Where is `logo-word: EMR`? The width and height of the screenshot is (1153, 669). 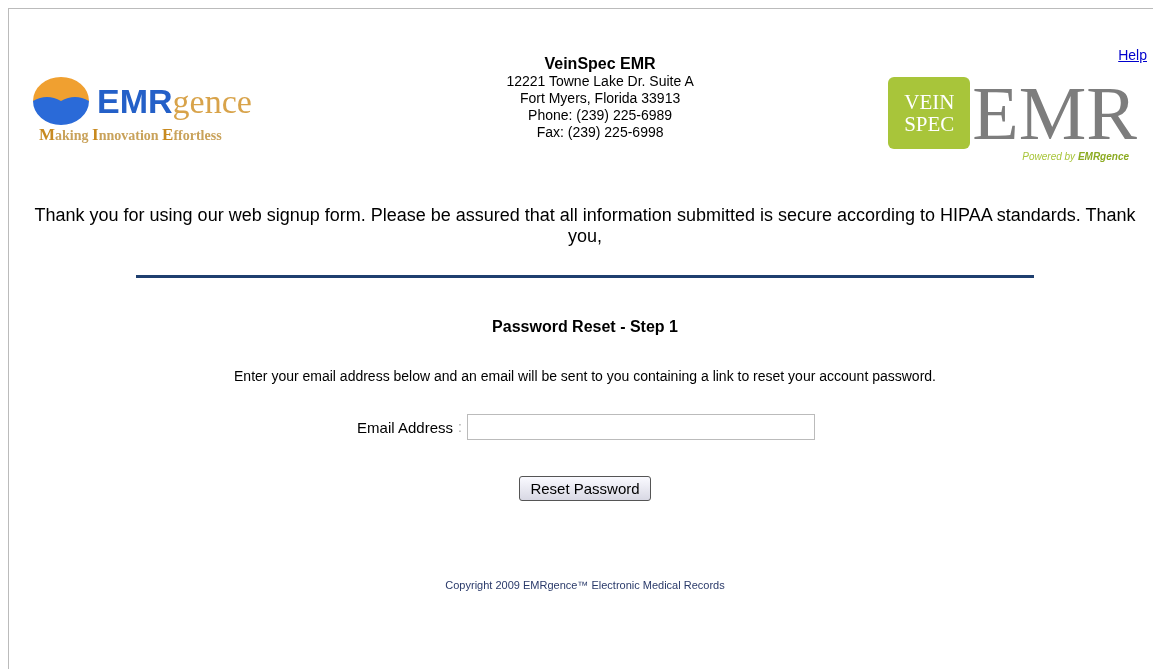
logo-word: EMR is located at coordinates (1054, 113).